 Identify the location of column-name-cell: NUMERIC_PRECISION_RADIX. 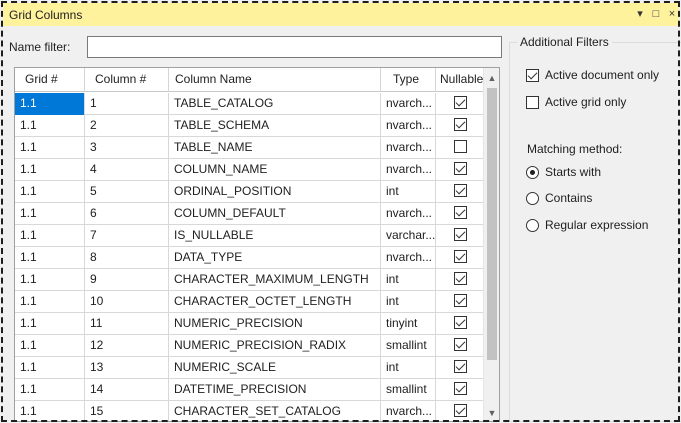
(275, 346).